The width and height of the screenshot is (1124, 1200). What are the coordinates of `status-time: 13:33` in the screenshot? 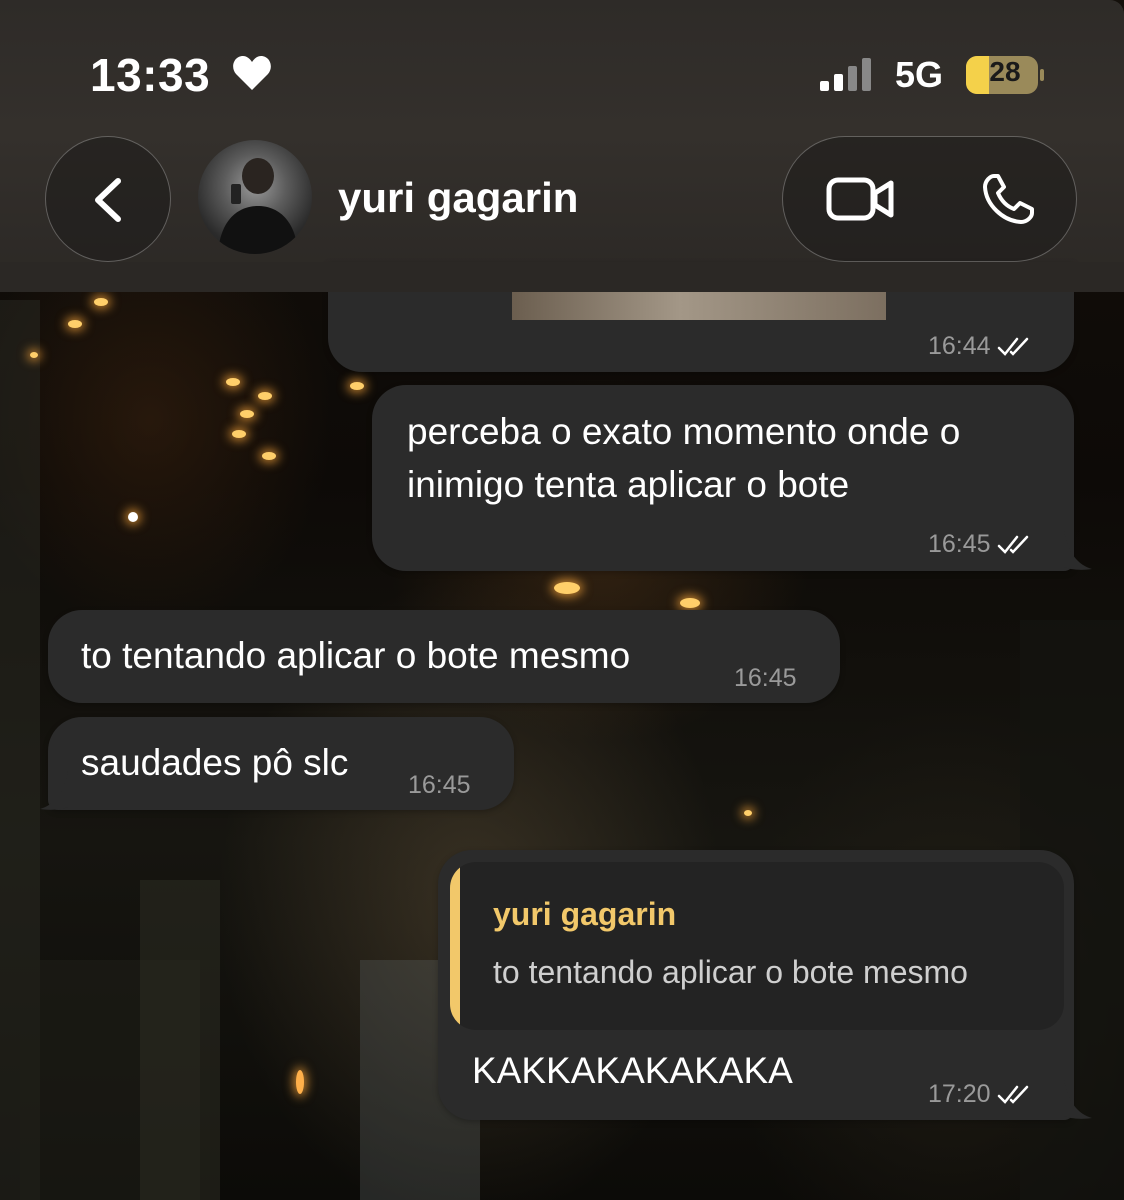 It's located at (150, 75).